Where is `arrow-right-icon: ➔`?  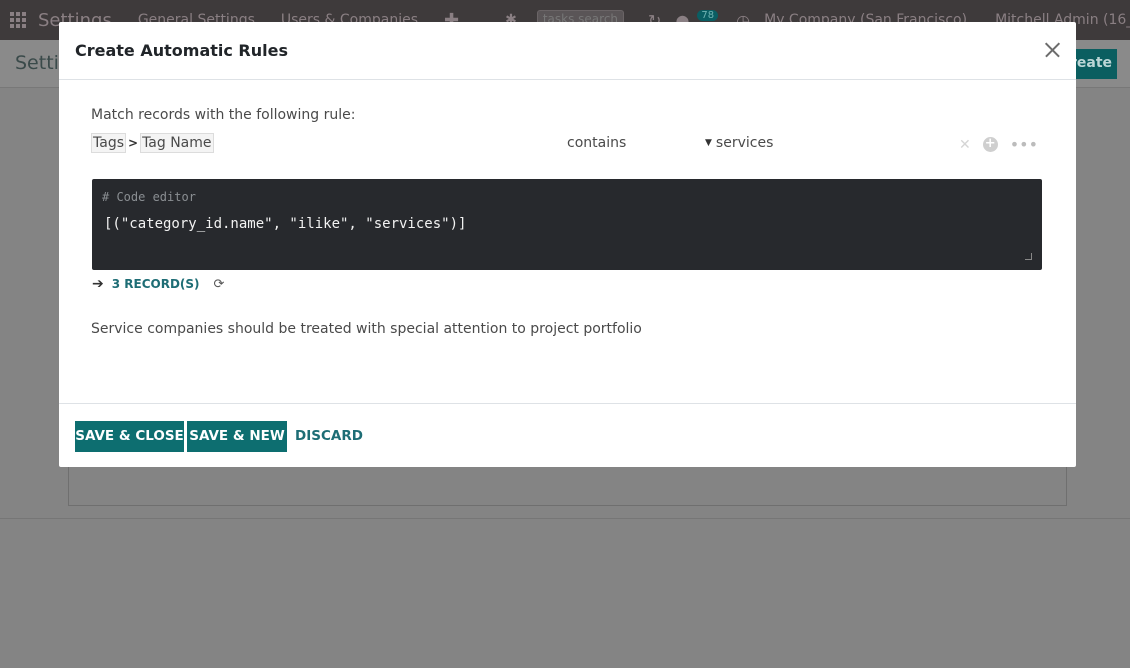 arrow-right-icon: ➔ is located at coordinates (98, 284).